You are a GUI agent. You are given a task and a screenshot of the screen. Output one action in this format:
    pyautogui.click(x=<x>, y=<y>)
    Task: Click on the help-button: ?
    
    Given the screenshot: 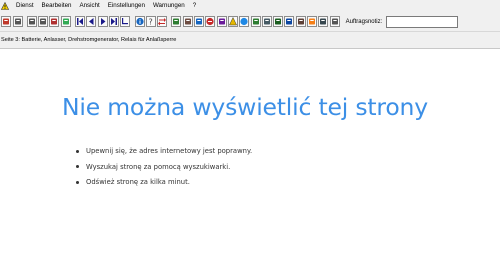 What is the action you would take?
    pyautogui.click(x=150, y=21)
    